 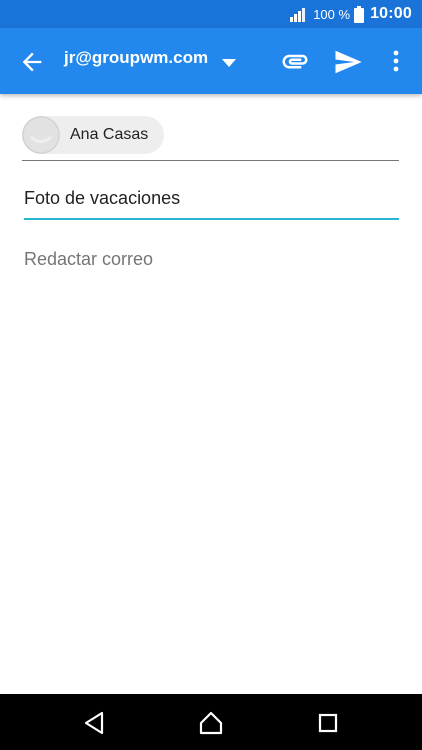 I want to click on recipient-name: Ana Casas, so click(x=109, y=134).